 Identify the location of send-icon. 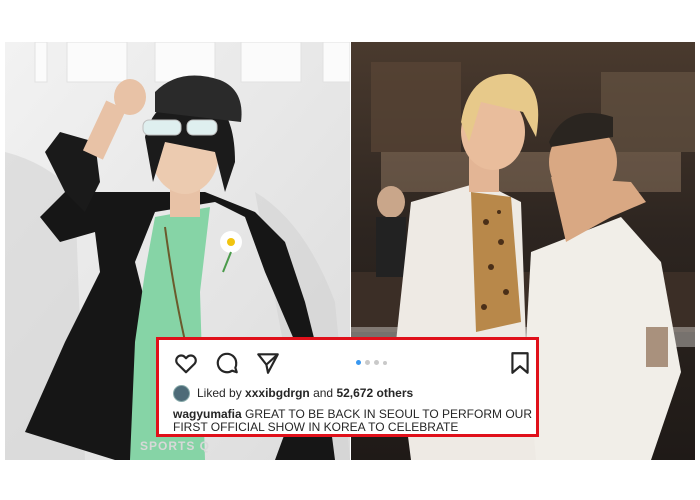
(268, 363).